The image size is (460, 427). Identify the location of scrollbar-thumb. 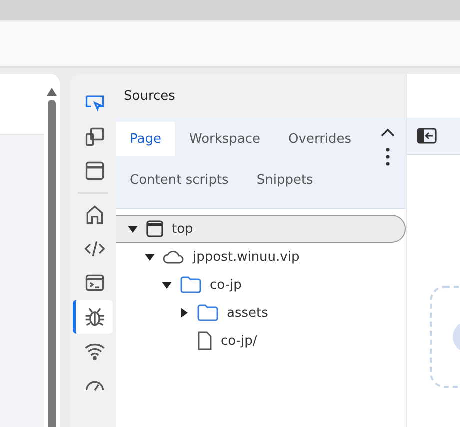
(52, 263).